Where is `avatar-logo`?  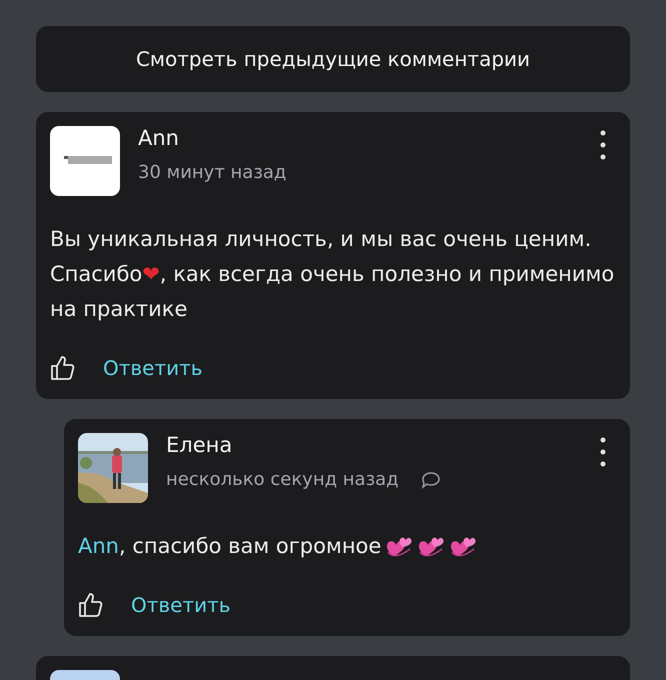 avatar-logo is located at coordinates (85, 161).